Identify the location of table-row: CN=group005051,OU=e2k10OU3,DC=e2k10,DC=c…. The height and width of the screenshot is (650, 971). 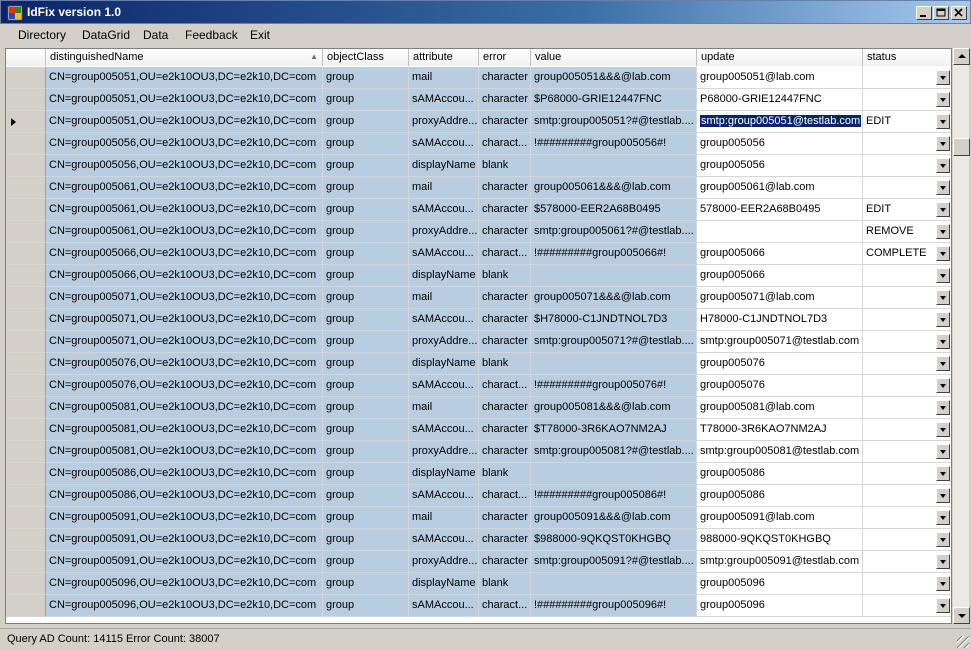
(478, 78).